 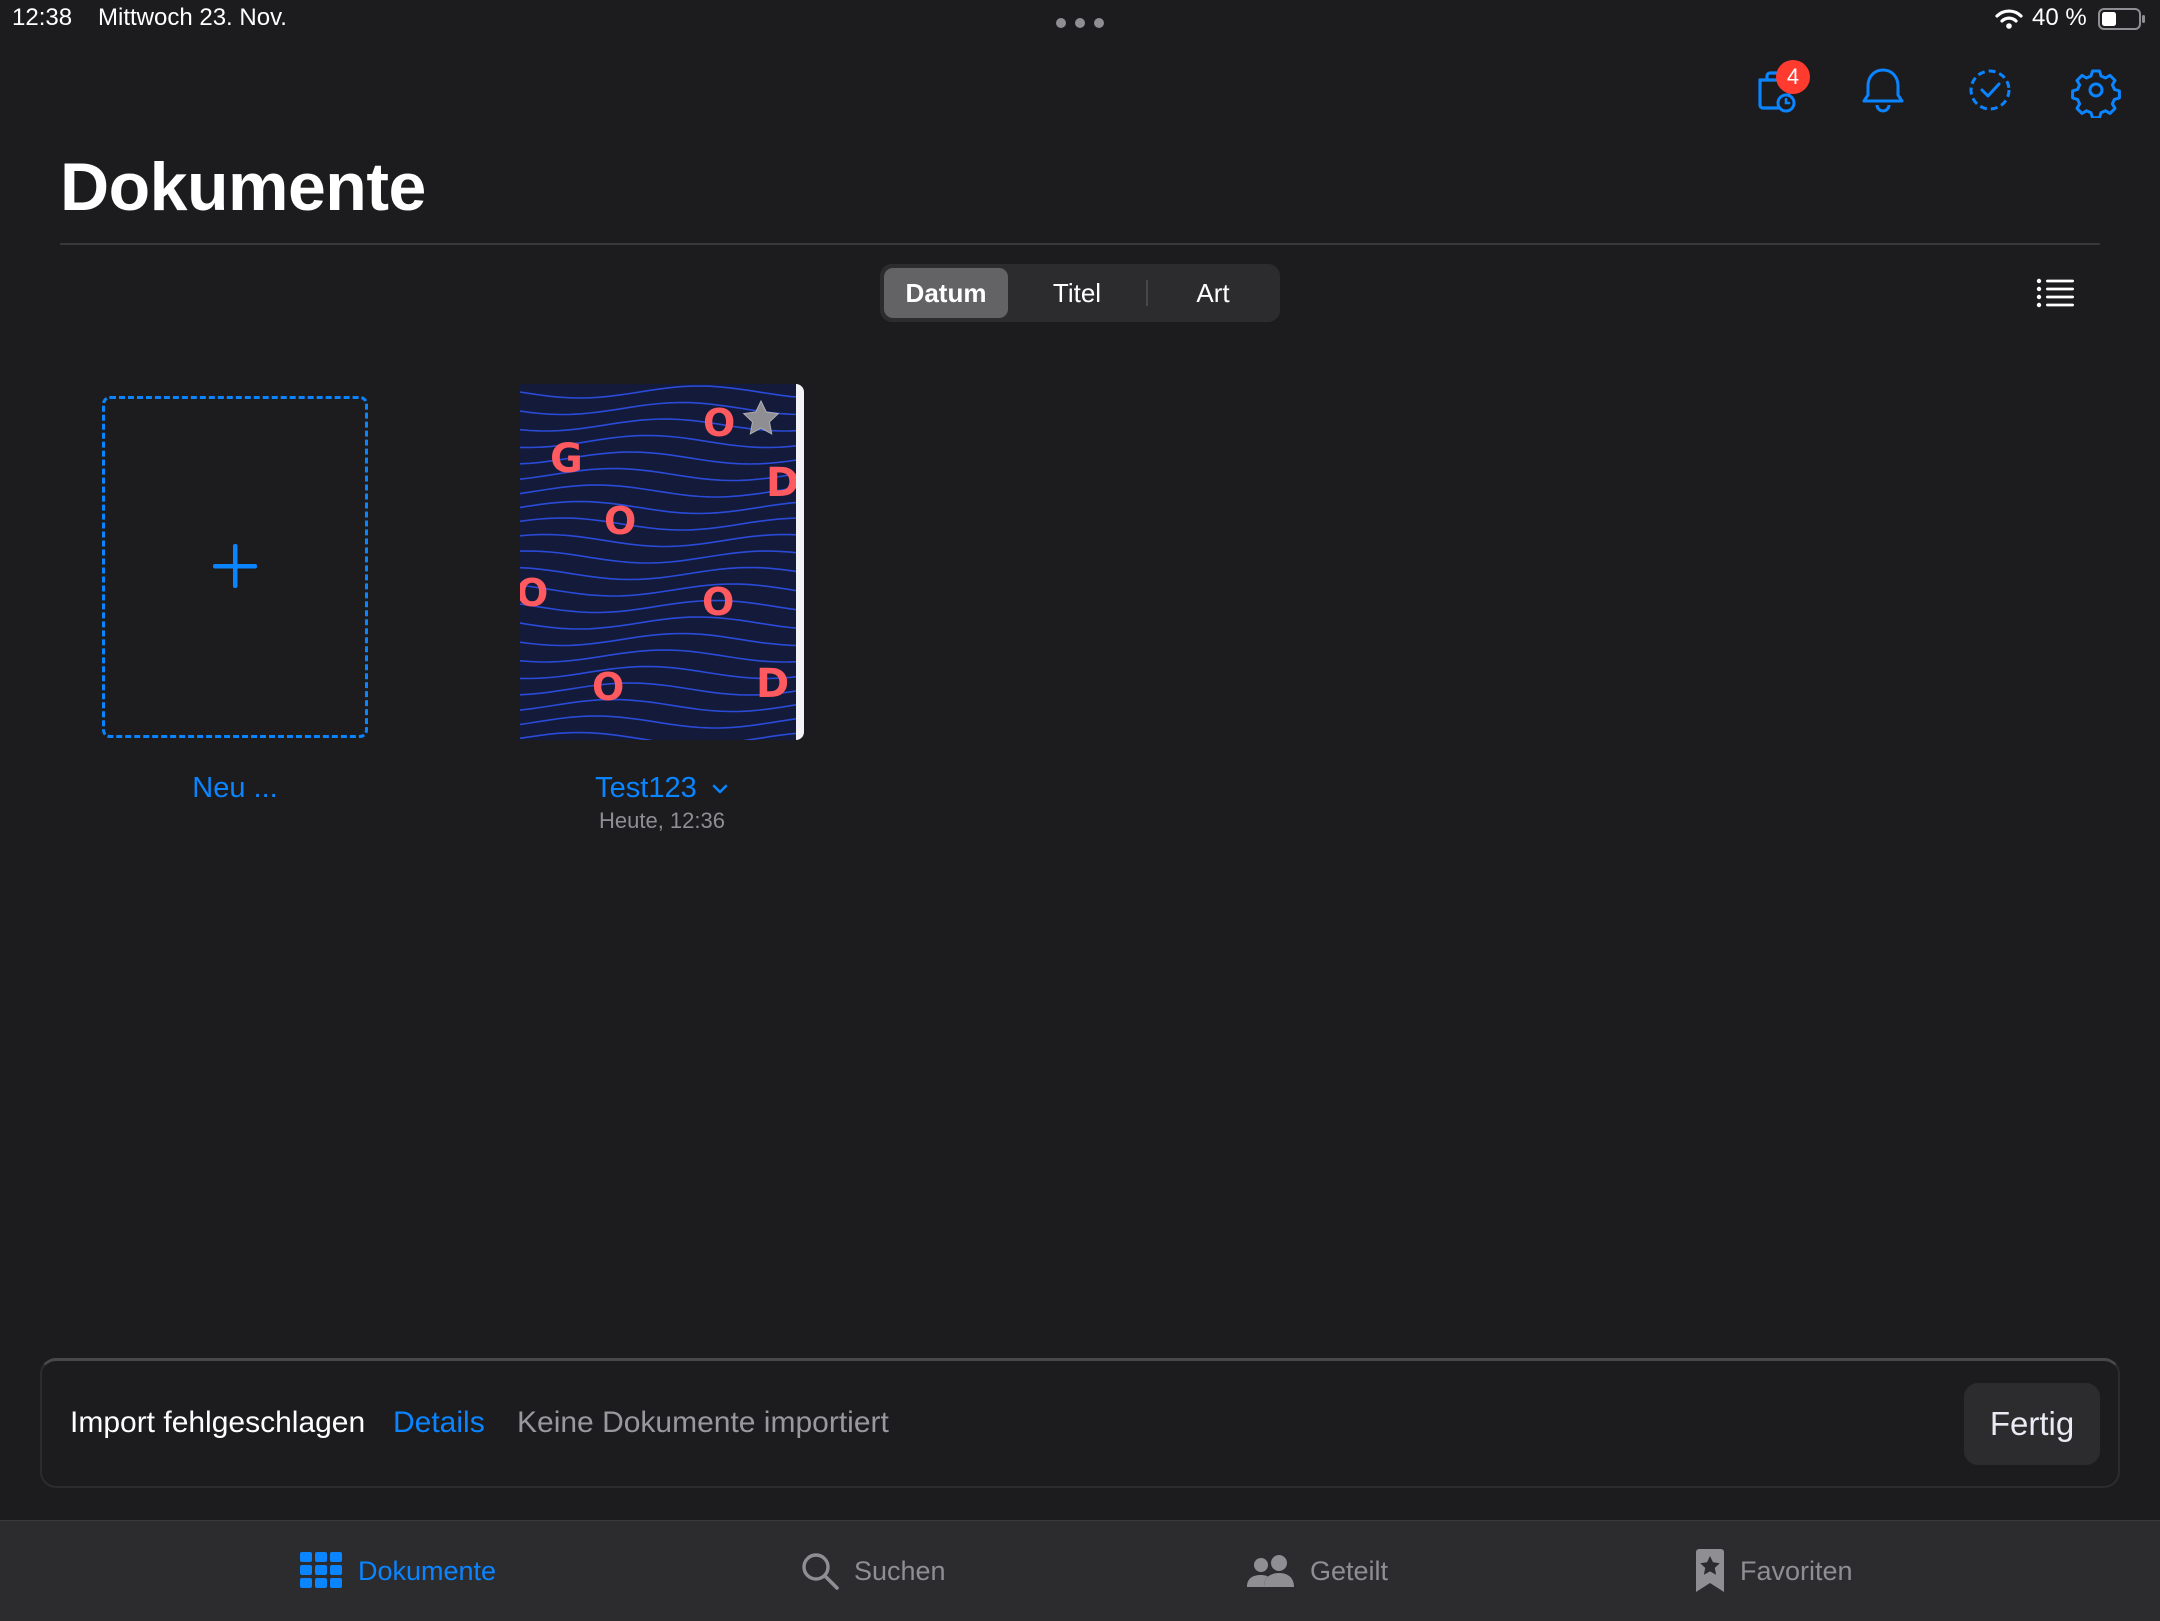 I want to click on segment-separator, so click(x=1147, y=293).